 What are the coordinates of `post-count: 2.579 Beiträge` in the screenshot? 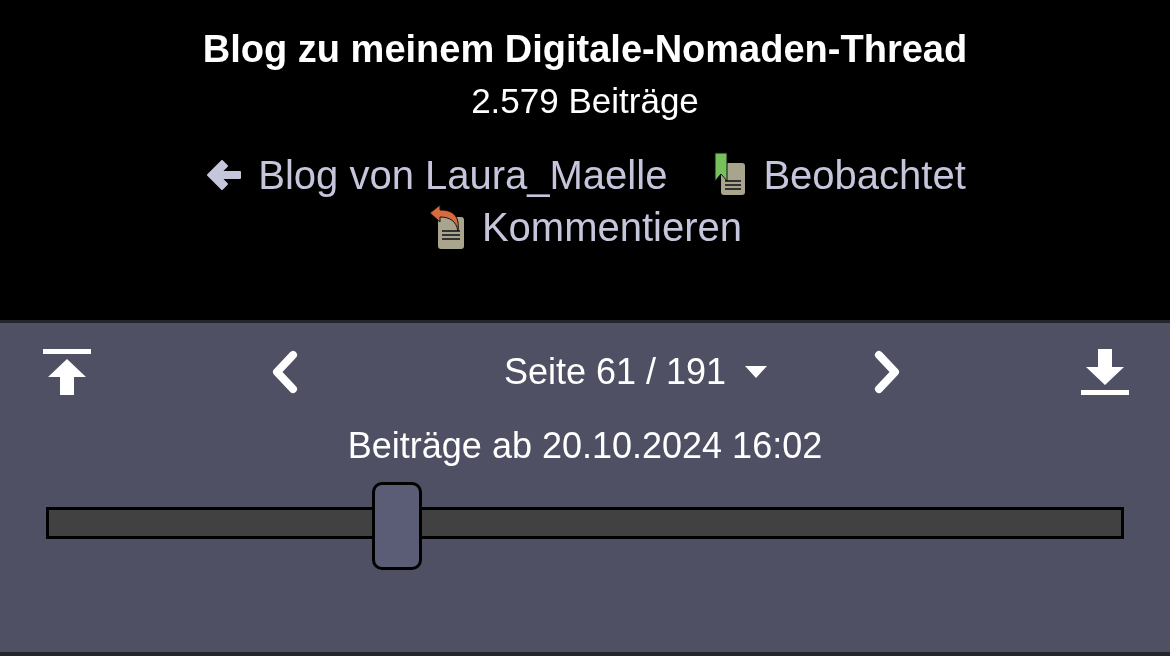 It's located at (585, 101).